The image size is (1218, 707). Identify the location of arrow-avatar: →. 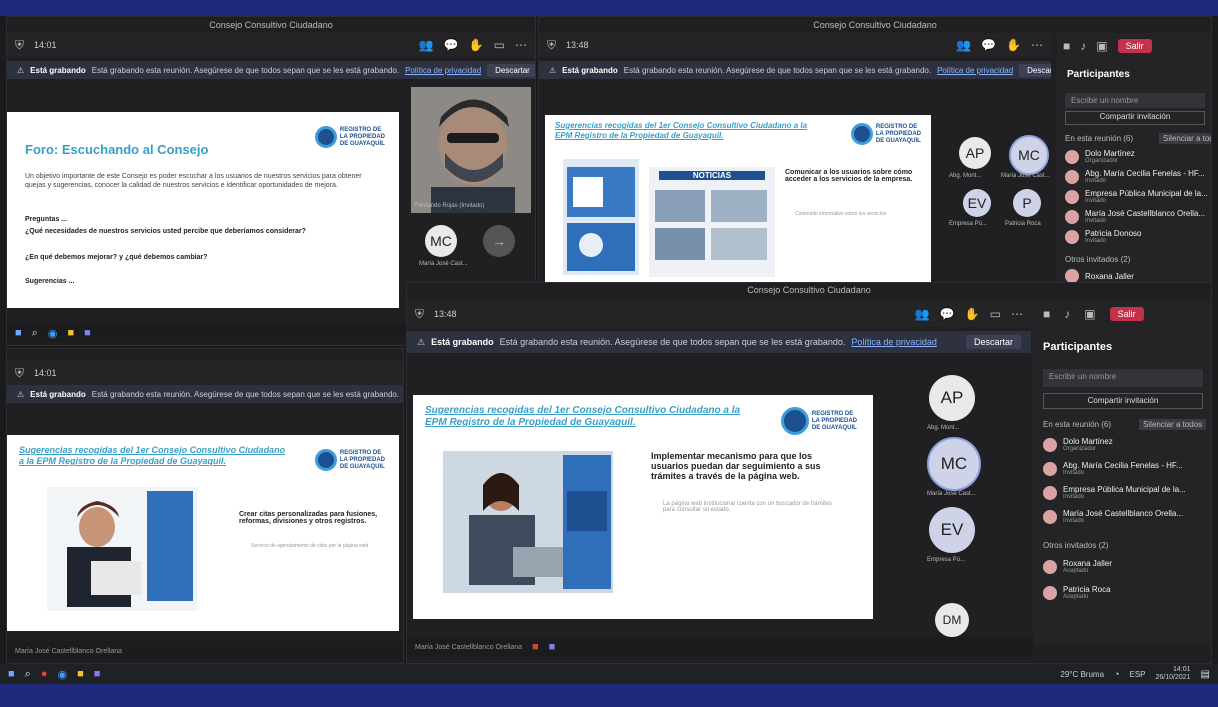
(499, 241).